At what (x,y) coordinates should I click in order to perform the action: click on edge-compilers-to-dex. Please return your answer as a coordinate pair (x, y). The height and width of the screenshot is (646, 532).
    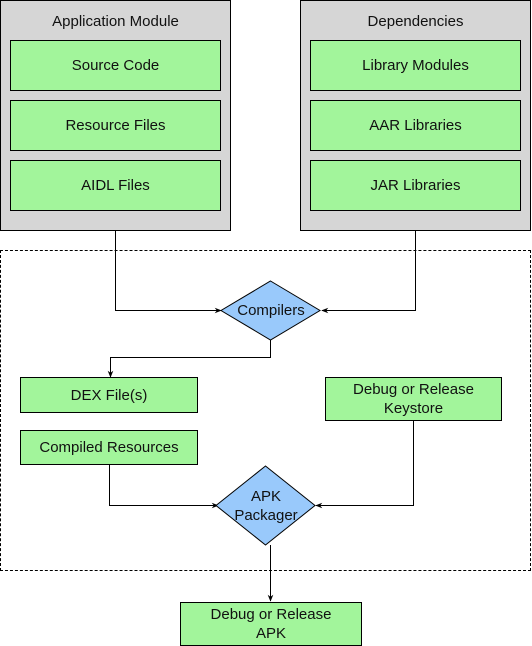
    Looking at the image, I should click on (189, 359).